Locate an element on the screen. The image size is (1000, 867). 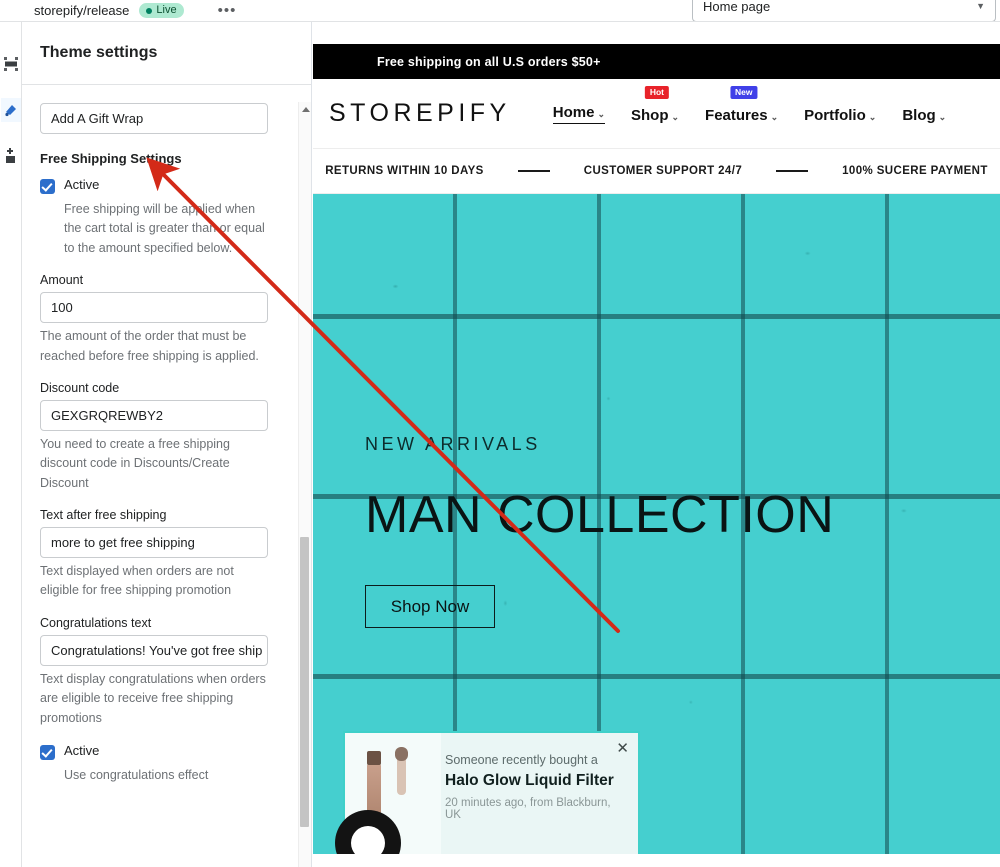
gift-wrap-input: Add A Gift Wrap is located at coordinates (154, 118).